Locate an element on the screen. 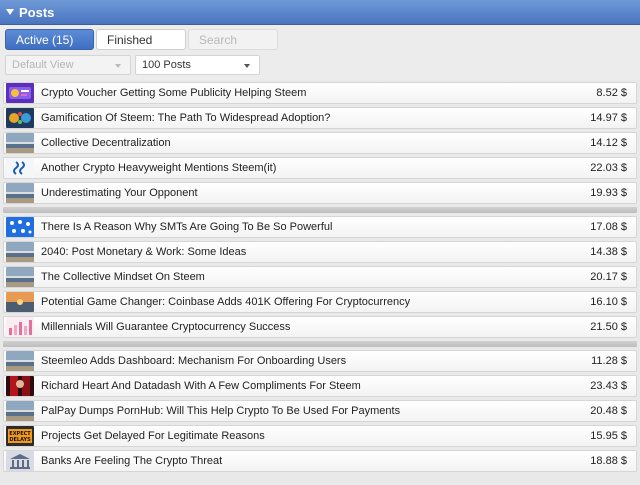  post-row: Underestimating Your Opponent 19.93 $ is located at coordinates (320, 193).